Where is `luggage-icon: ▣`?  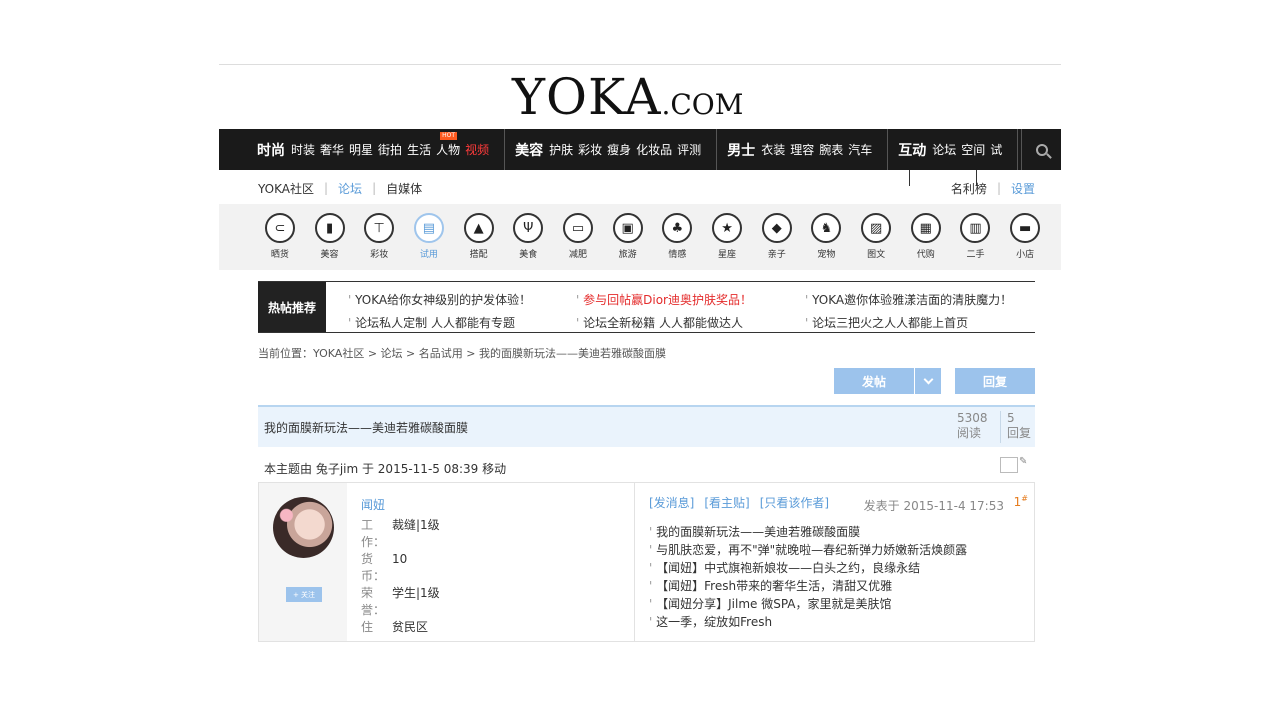
luggage-icon: ▣ is located at coordinates (627, 228).